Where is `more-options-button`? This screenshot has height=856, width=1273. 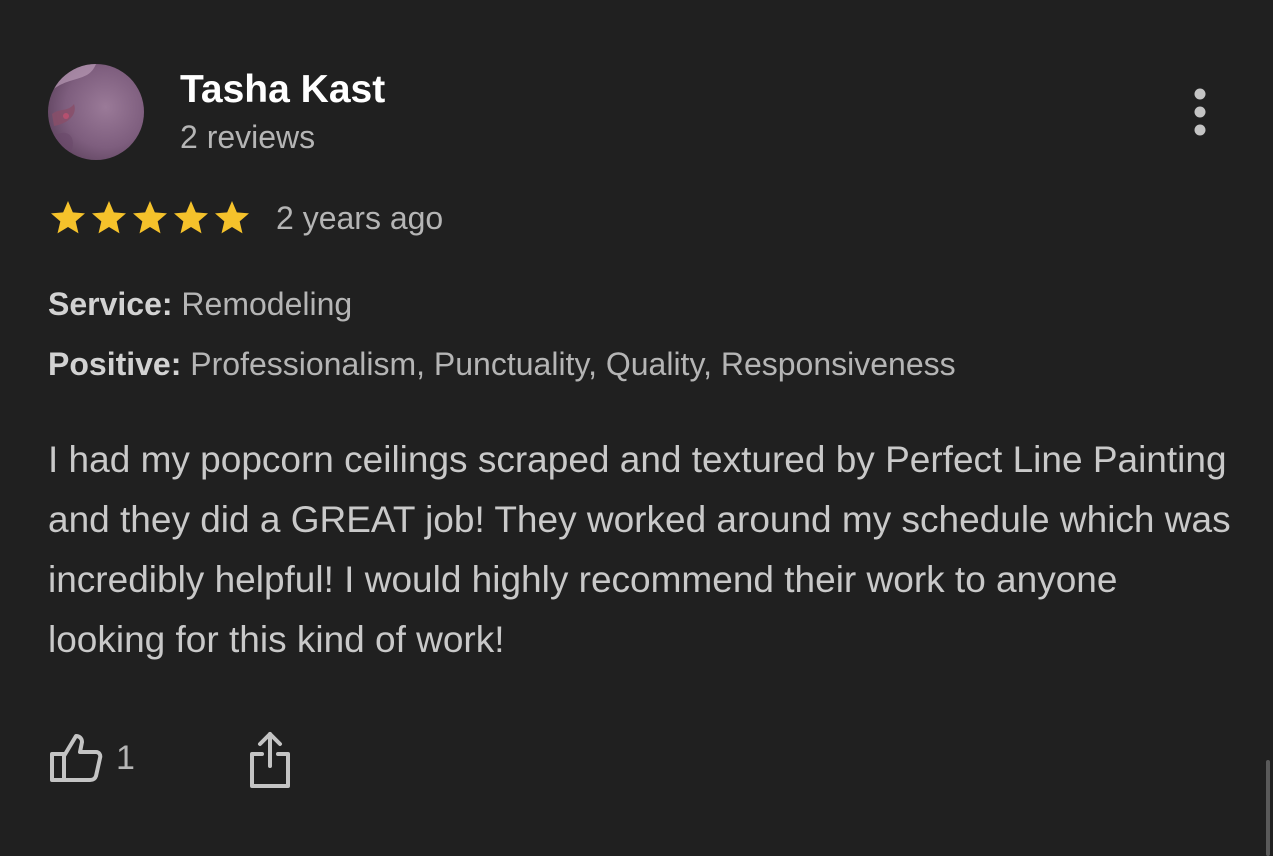
more-options-button is located at coordinates (1200, 112).